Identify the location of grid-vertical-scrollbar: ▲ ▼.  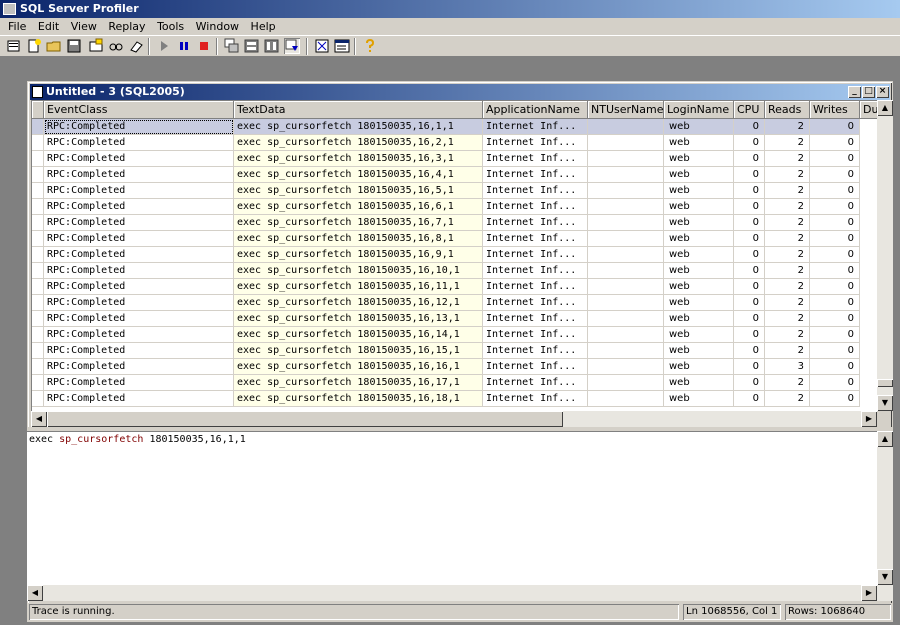
(885, 255).